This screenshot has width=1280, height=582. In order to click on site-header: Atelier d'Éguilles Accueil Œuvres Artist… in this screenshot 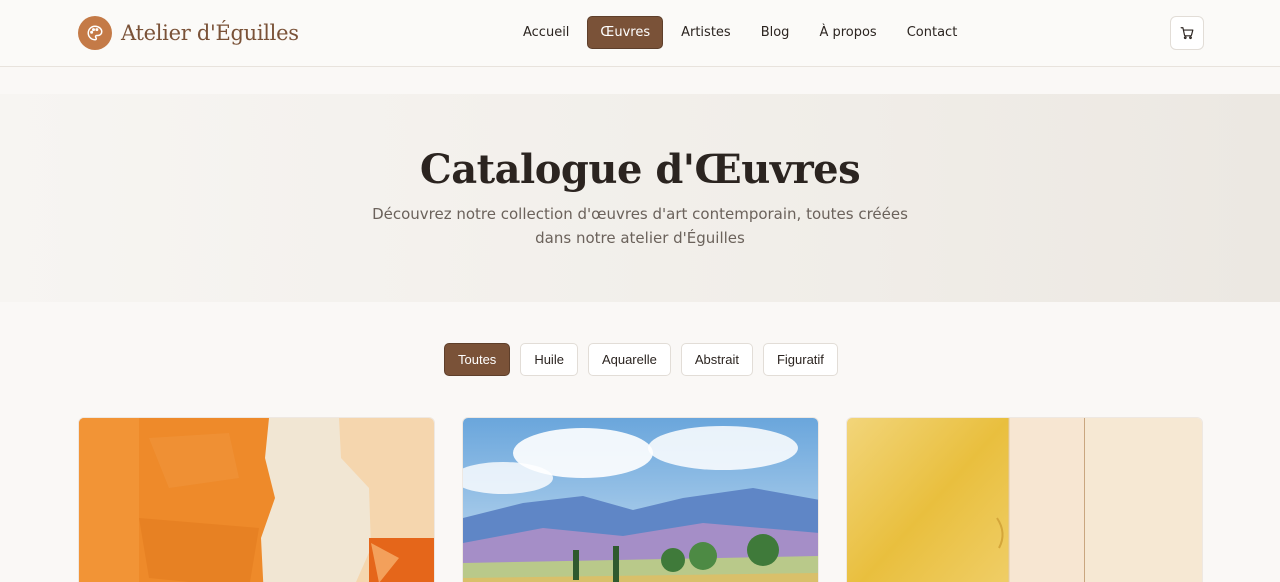, I will do `click(640, 33)`.